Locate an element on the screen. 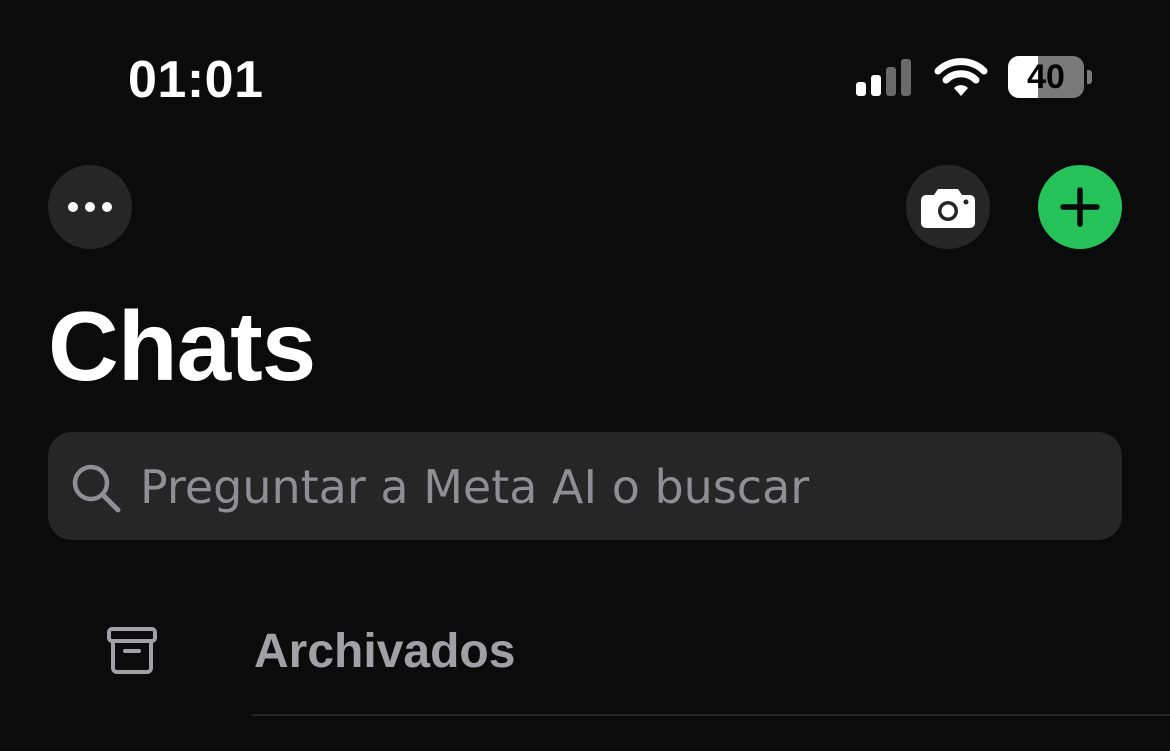 This screenshot has width=1170, height=751. battery-body: 40 is located at coordinates (1046, 77).